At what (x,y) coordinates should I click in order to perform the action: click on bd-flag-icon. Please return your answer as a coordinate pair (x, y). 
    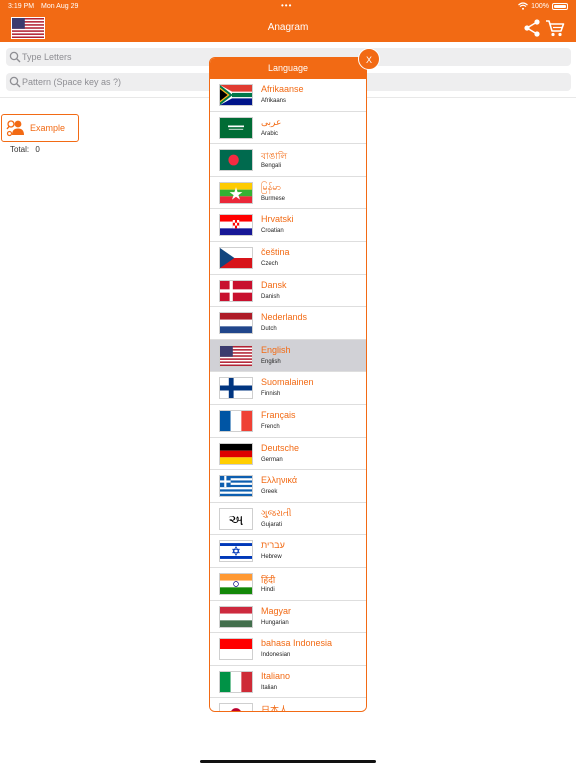
    Looking at the image, I should click on (236, 160).